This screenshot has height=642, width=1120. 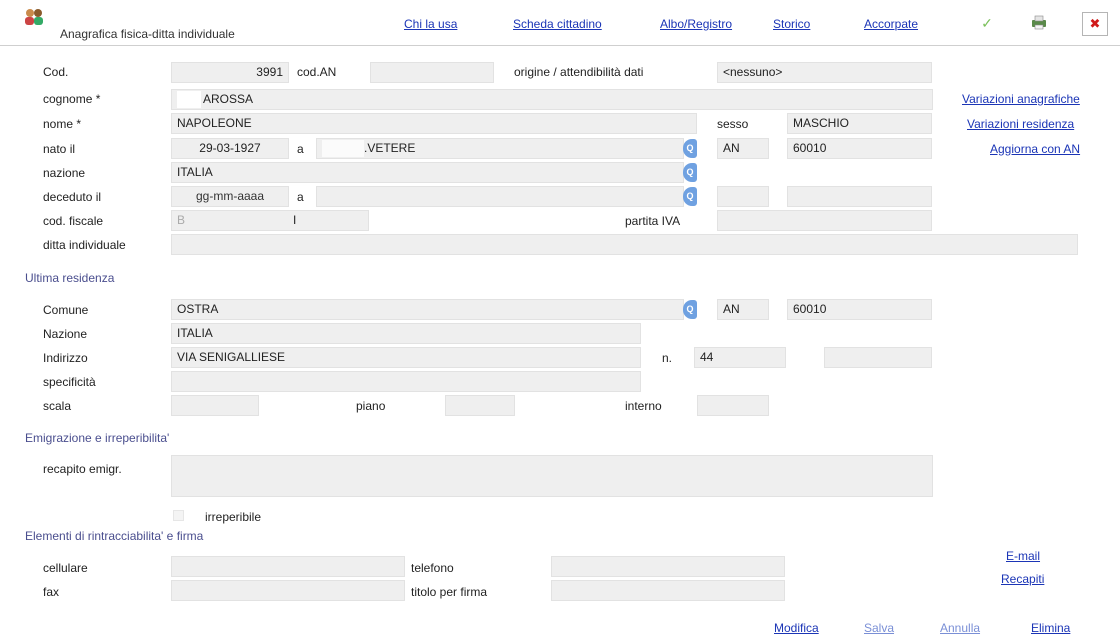 I want to click on specificita-label: specificità, so click(x=69, y=382).